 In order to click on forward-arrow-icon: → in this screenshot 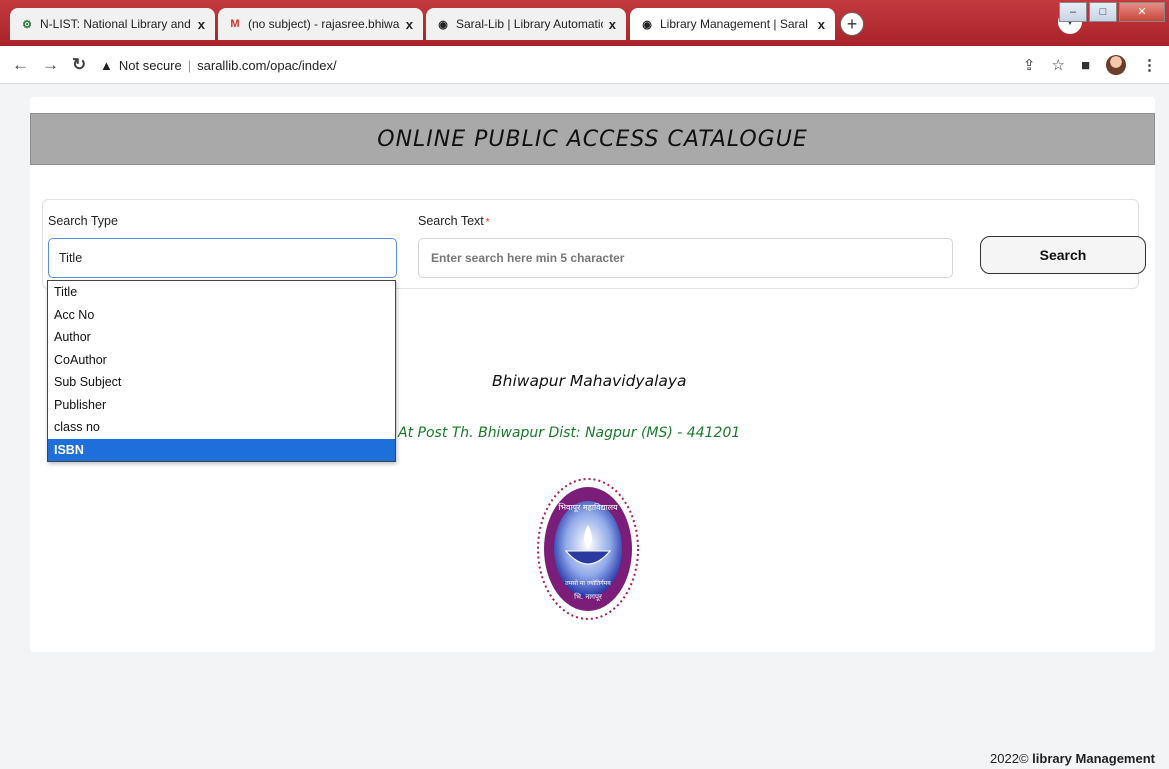, I will do `click(50, 65)`.